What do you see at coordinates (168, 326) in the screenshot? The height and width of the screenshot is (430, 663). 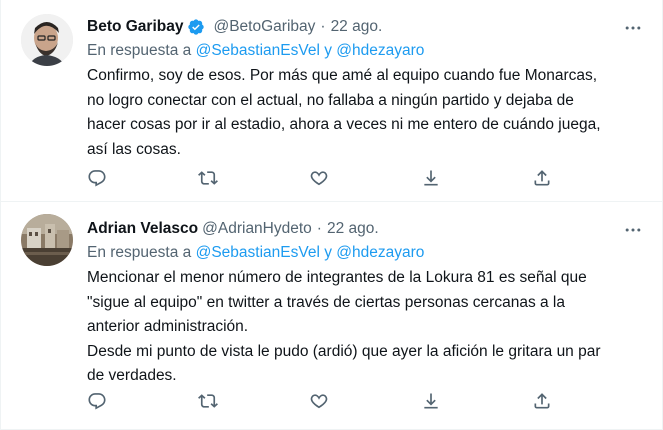 I see `tweet-text-line: anterior administración.` at bounding box center [168, 326].